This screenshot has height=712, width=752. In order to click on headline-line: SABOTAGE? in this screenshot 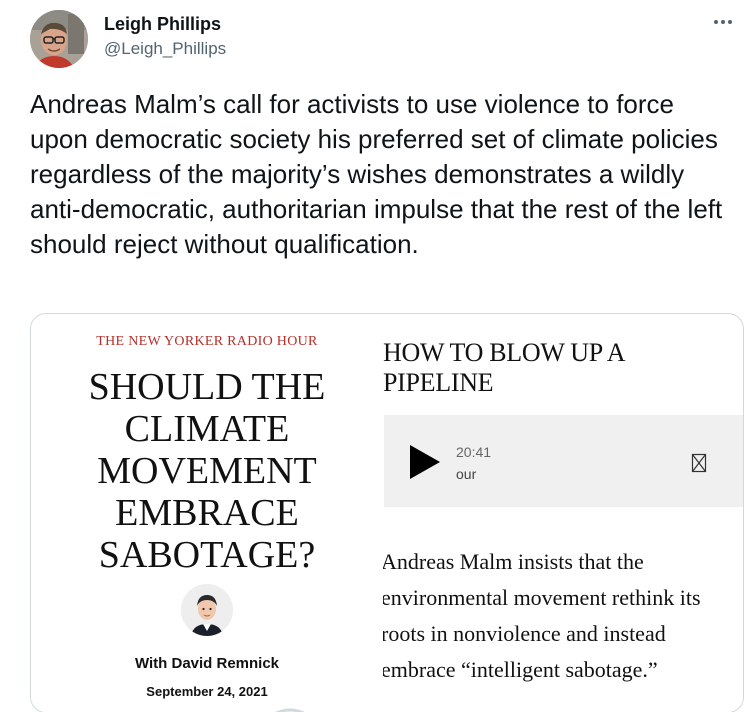, I will do `click(207, 555)`.